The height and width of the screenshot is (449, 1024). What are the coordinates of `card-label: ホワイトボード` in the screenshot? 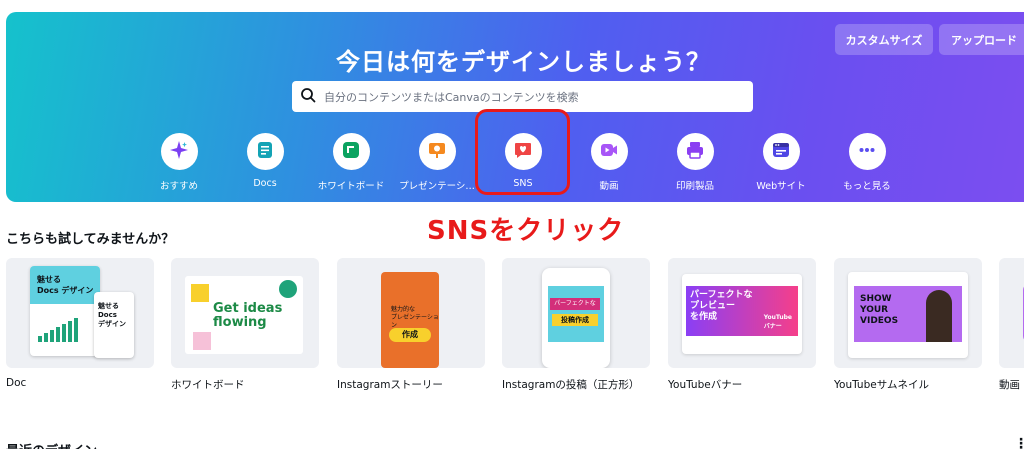 It's located at (208, 385).